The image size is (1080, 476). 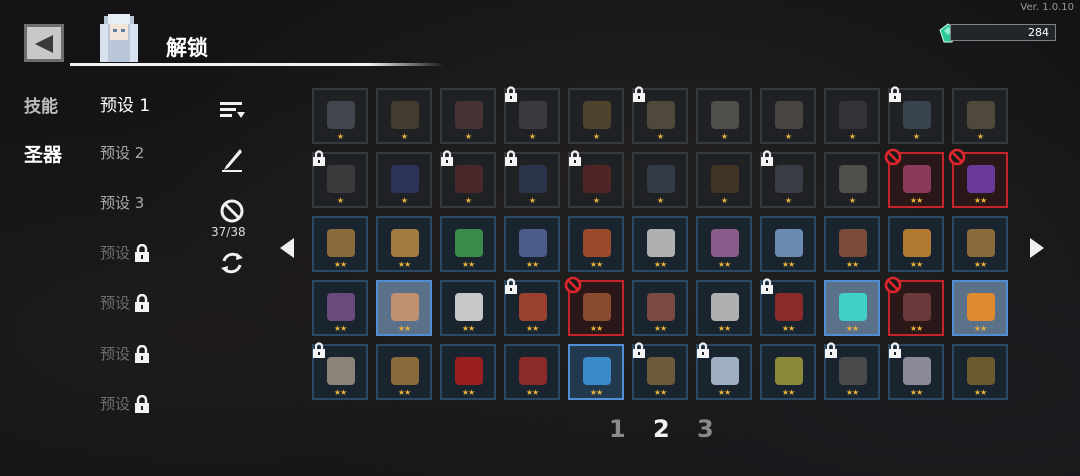 What do you see at coordinates (287, 248) in the screenshot?
I see `prev-page-arrow` at bounding box center [287, 248].